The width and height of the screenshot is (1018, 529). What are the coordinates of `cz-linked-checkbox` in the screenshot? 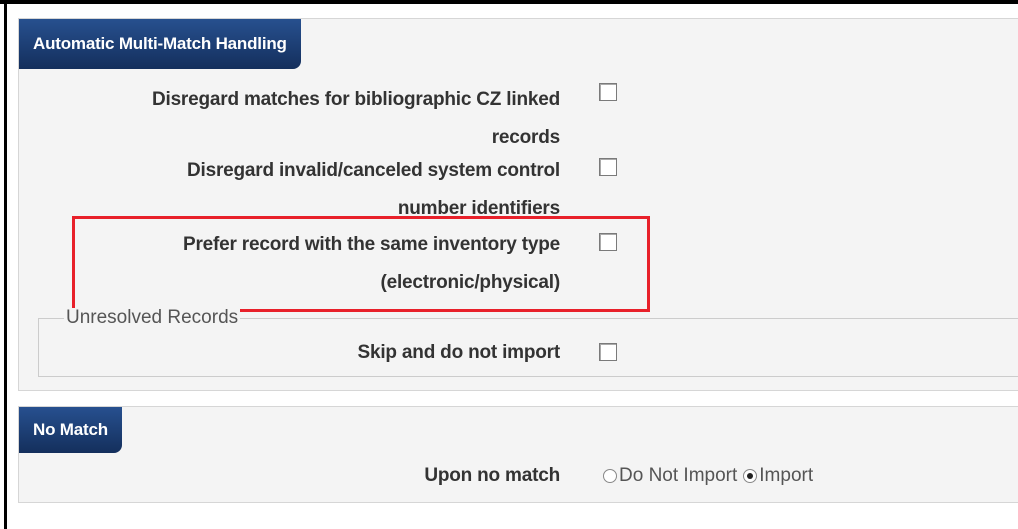 It's located at (608, 92).